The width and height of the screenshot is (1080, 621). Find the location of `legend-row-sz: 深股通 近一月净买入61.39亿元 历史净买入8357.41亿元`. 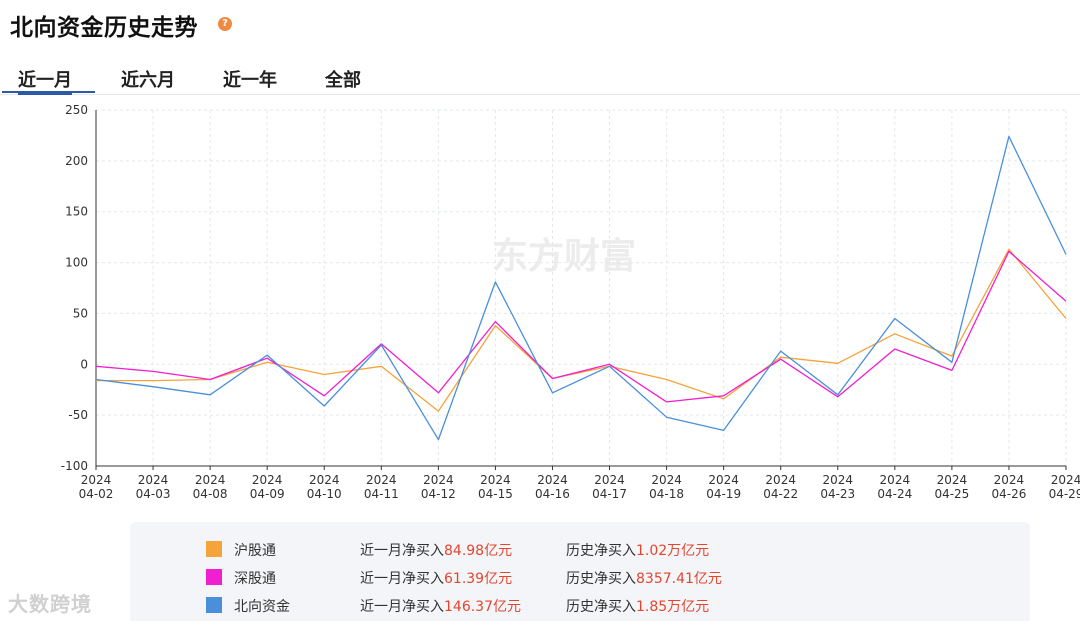

legend-row-sz: 深股通 近一月净买入61.39亿元 历史净买入8357.41亿元 is located at coordinates (580, 577).